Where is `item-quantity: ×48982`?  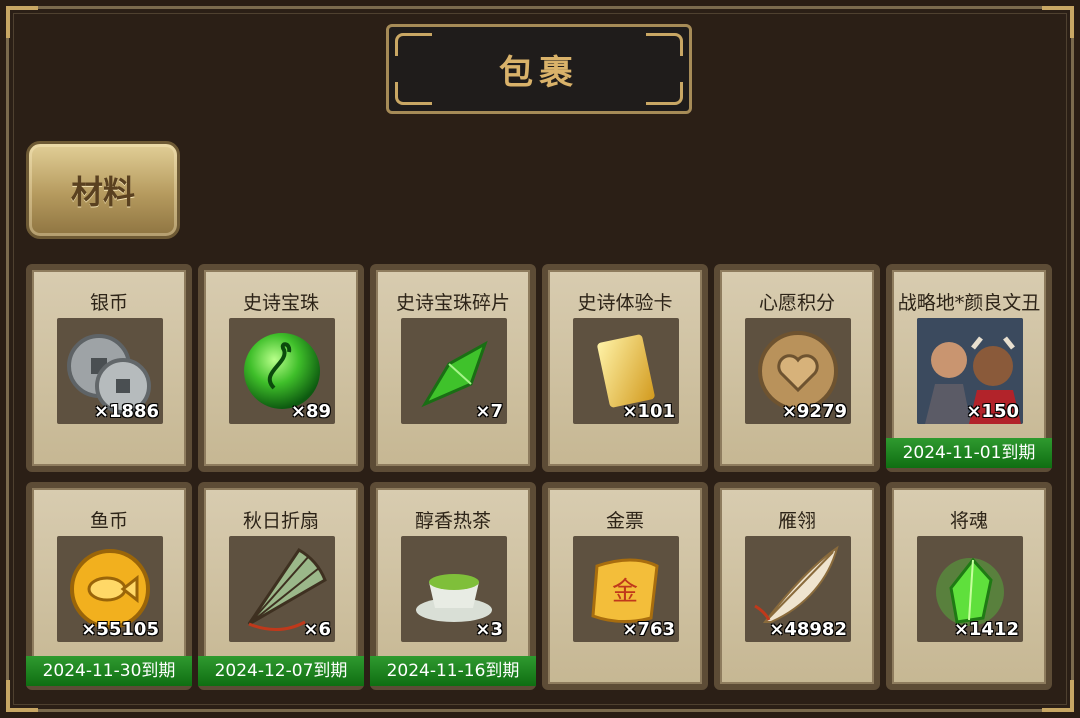 item-quantity: ×48982 is located at coordinates (808, 629).